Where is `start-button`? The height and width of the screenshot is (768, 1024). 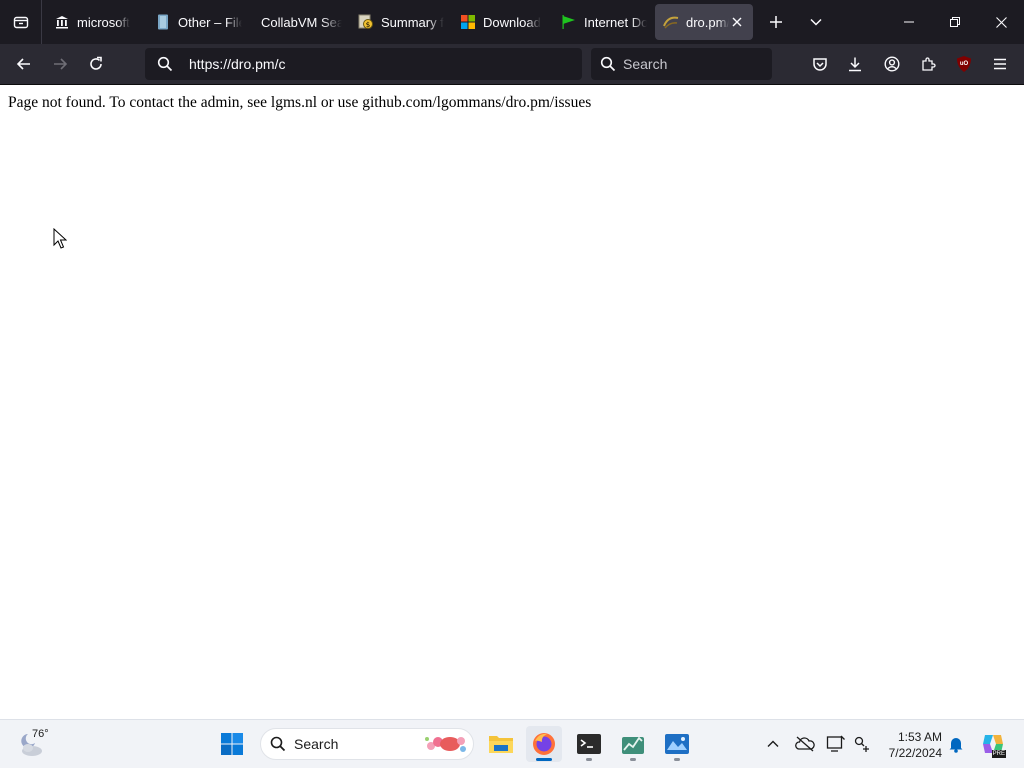 start-button is located at coordinates (232, 744).